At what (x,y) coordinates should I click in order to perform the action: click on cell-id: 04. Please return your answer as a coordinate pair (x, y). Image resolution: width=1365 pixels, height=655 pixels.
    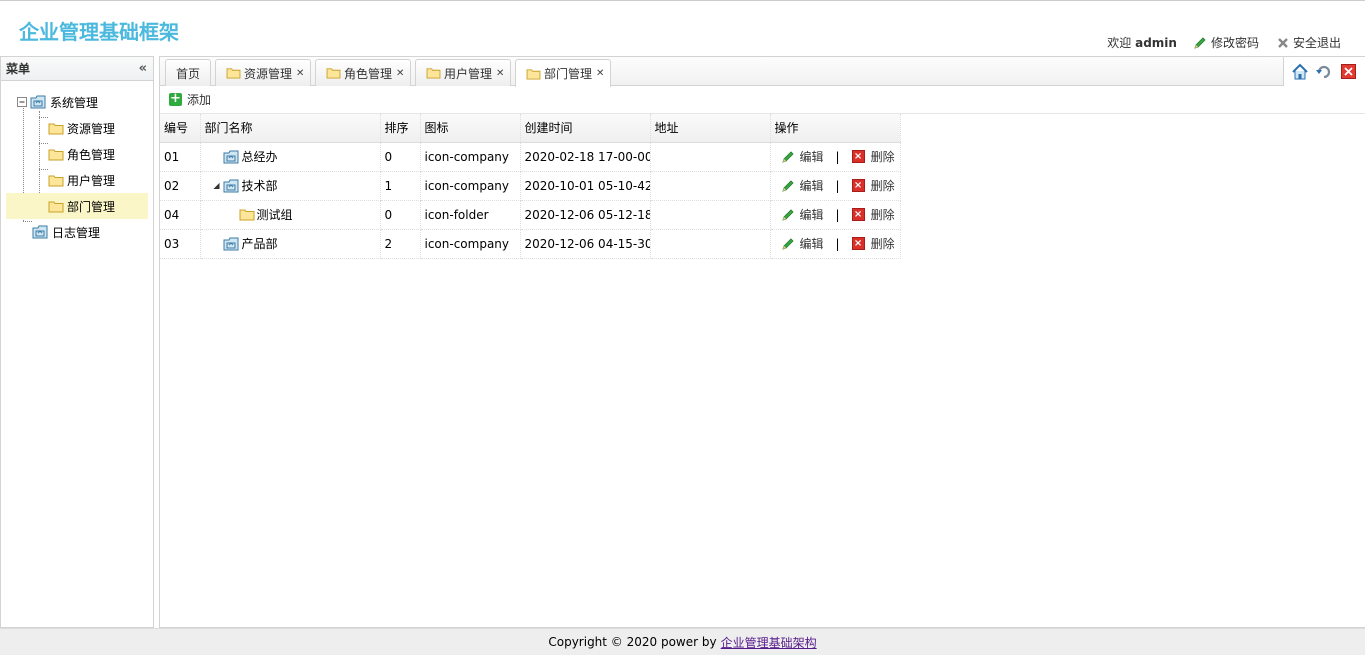
    Looking at the image, I should click on (180, 215).